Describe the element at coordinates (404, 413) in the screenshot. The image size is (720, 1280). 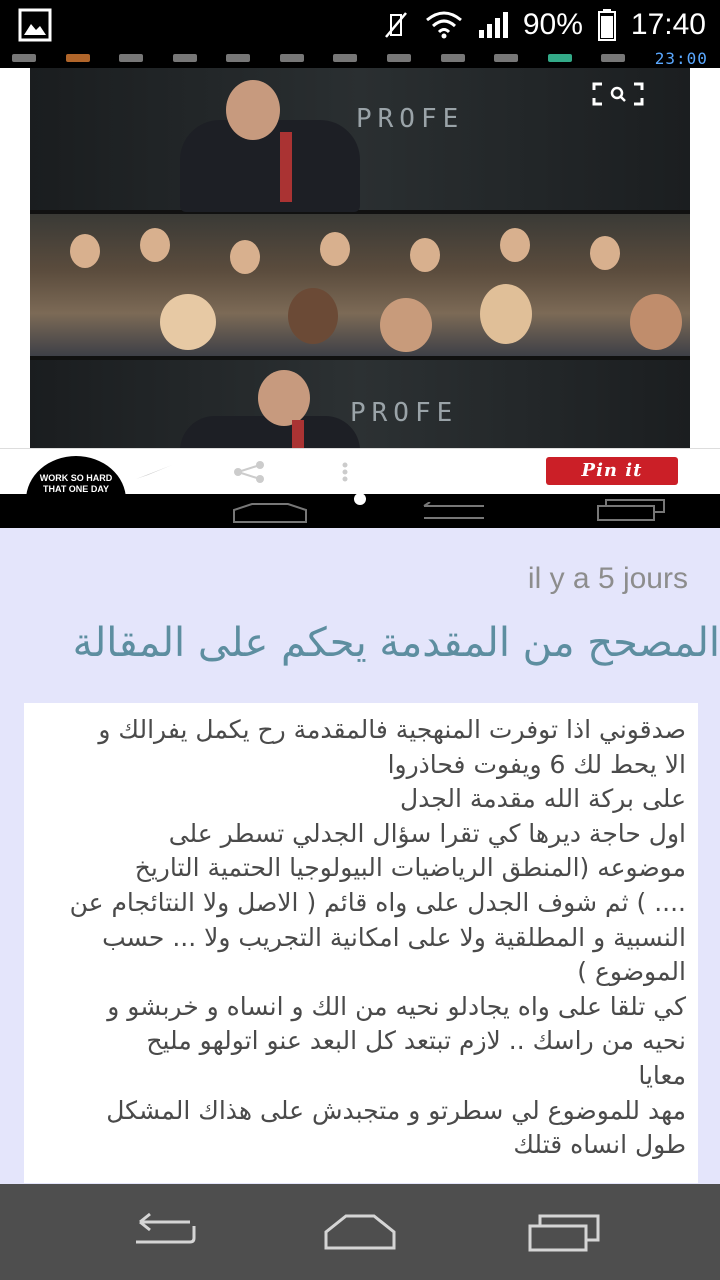
I see `chalkboard-text-bottom: PROFE` at that location.